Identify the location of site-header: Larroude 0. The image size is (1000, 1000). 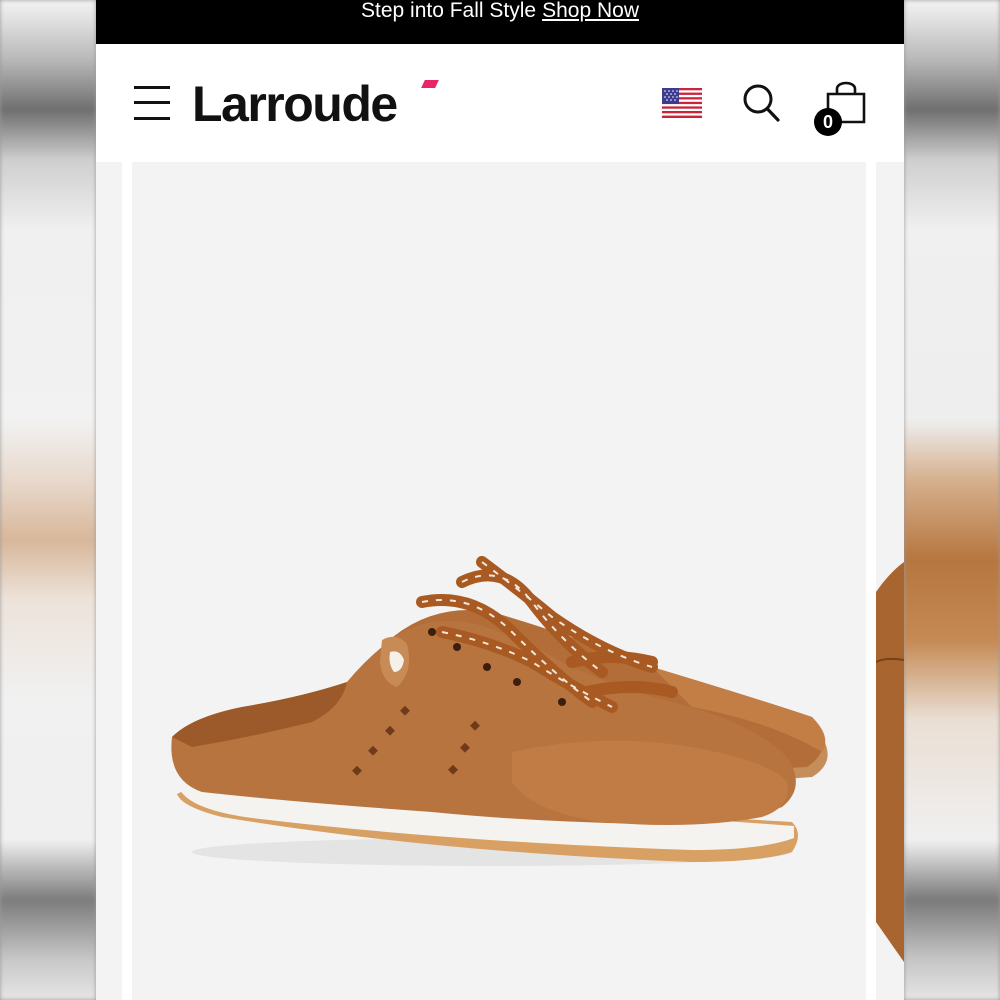
(500, 103).